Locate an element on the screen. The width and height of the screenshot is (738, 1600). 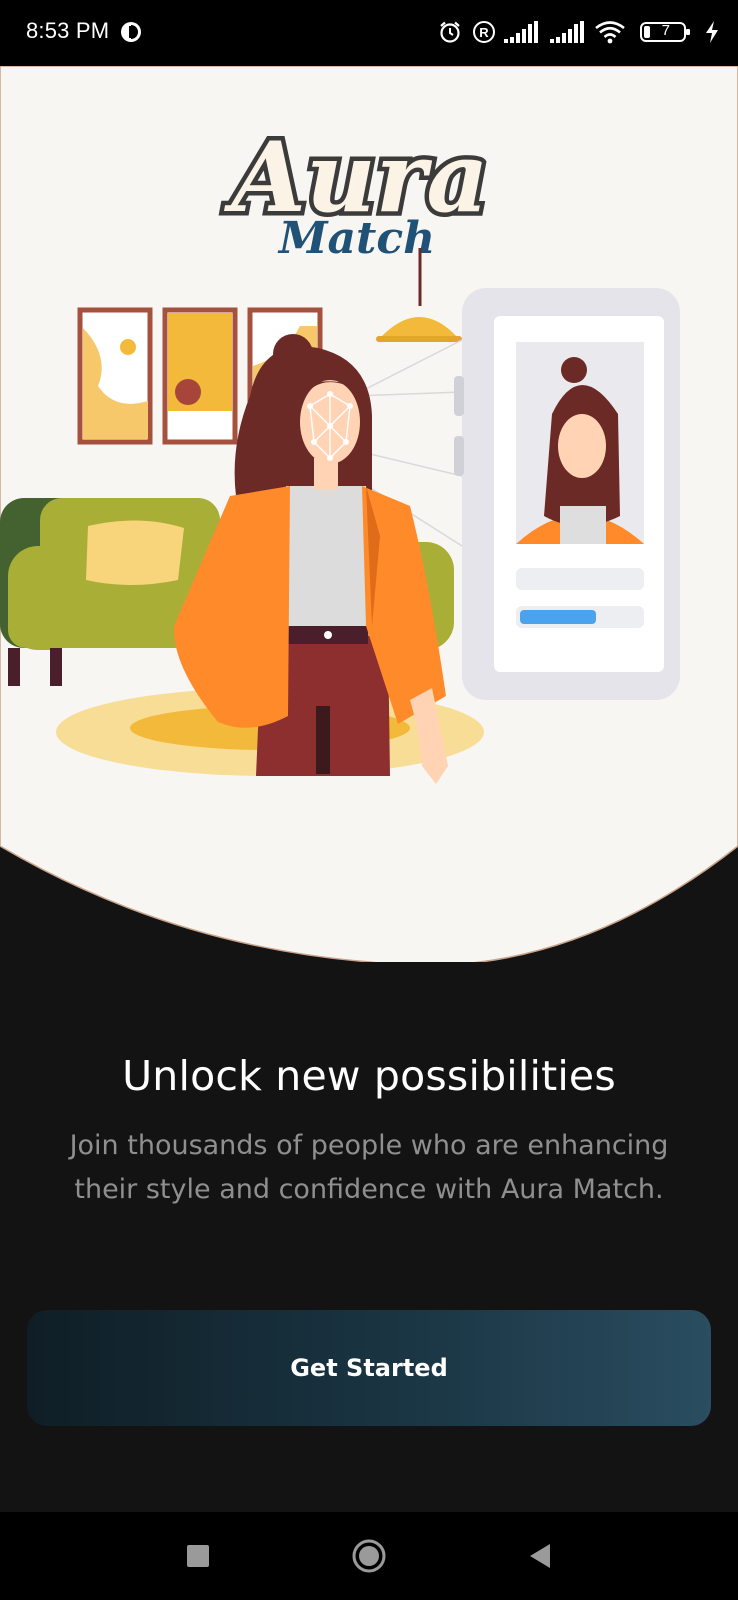
alarm-icon is located at coordinates (450, 32).